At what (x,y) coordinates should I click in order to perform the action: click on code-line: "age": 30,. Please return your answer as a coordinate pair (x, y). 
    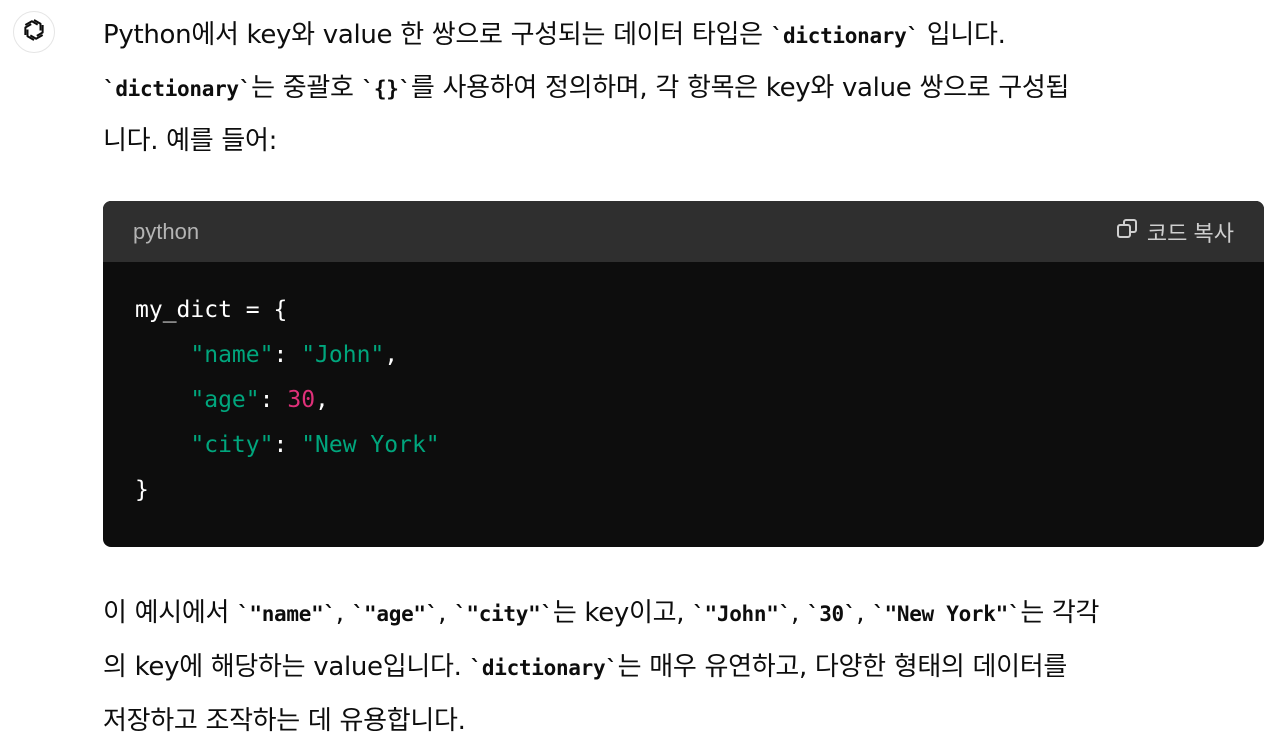
    Looking at the image, I should click on (683, 400).